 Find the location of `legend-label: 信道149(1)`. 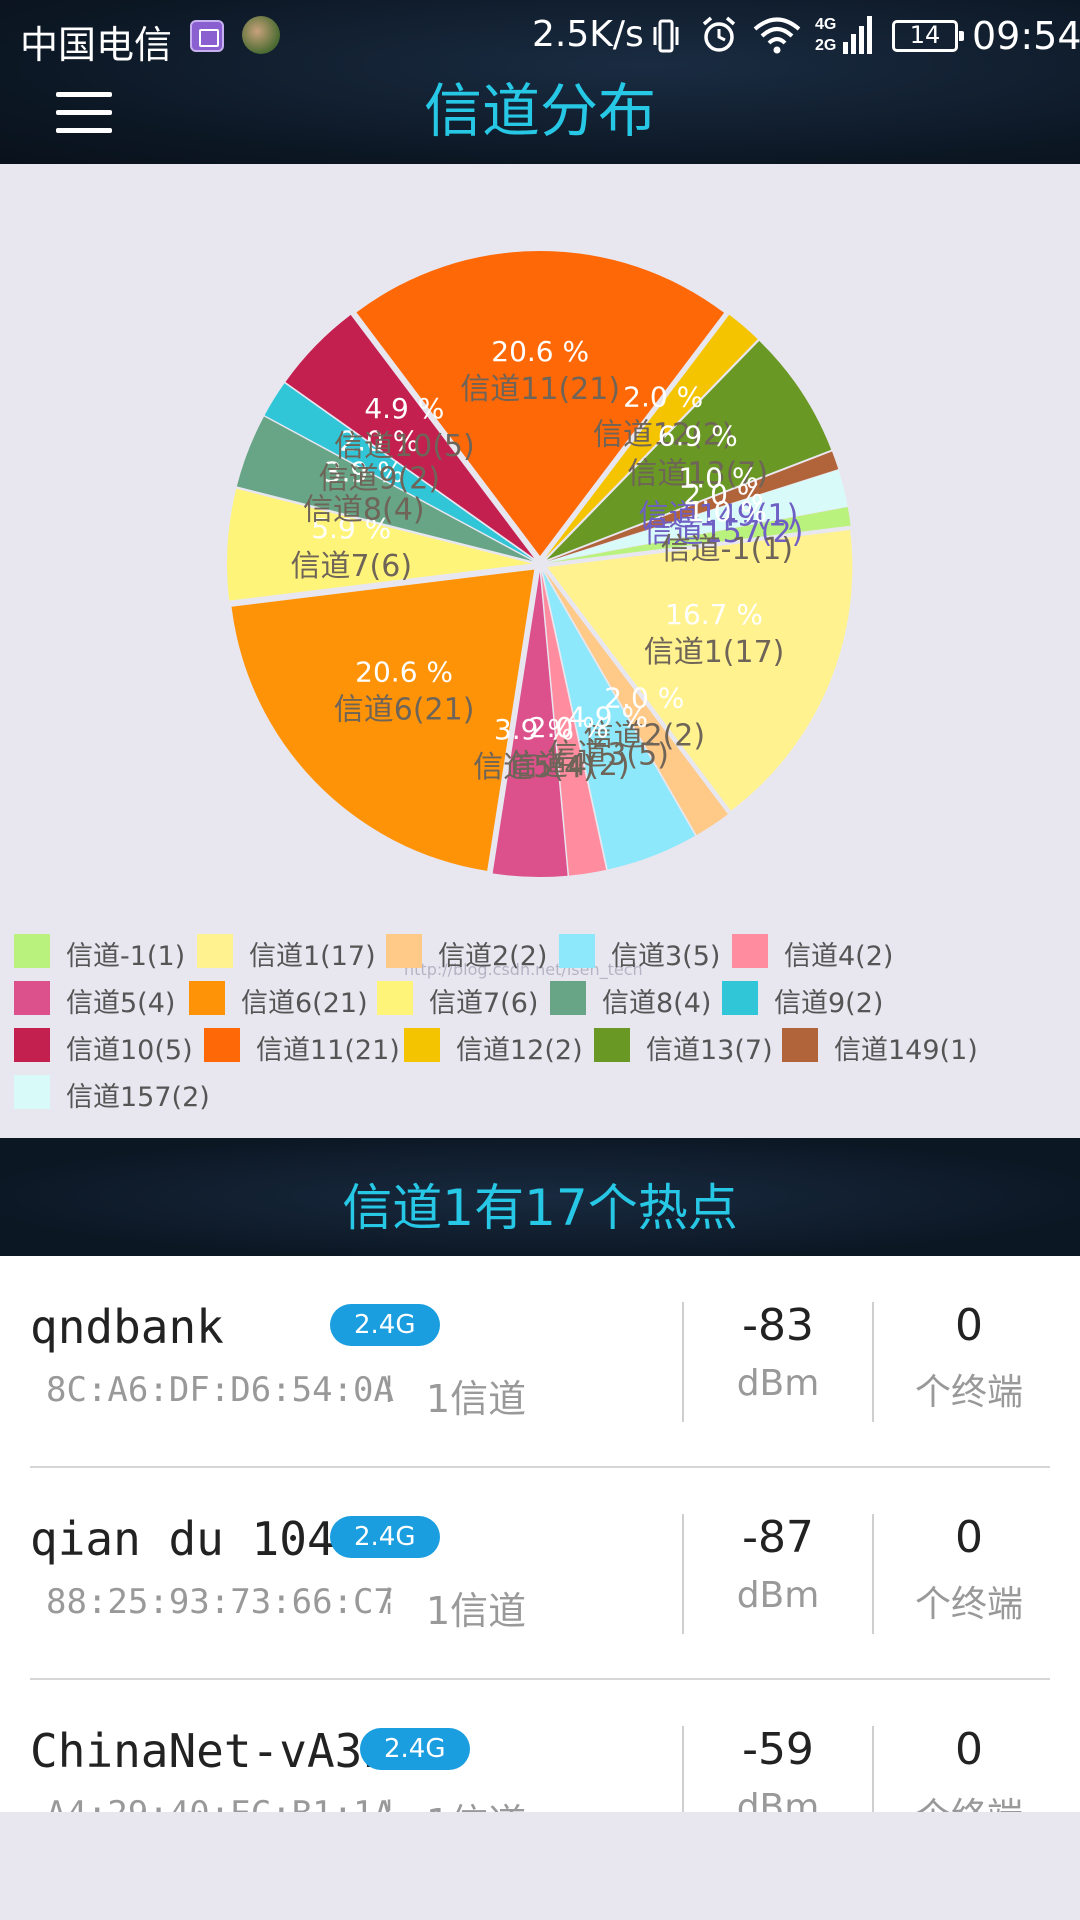

legend-label: 信道149(1) is located at coordinates (906, 1050).